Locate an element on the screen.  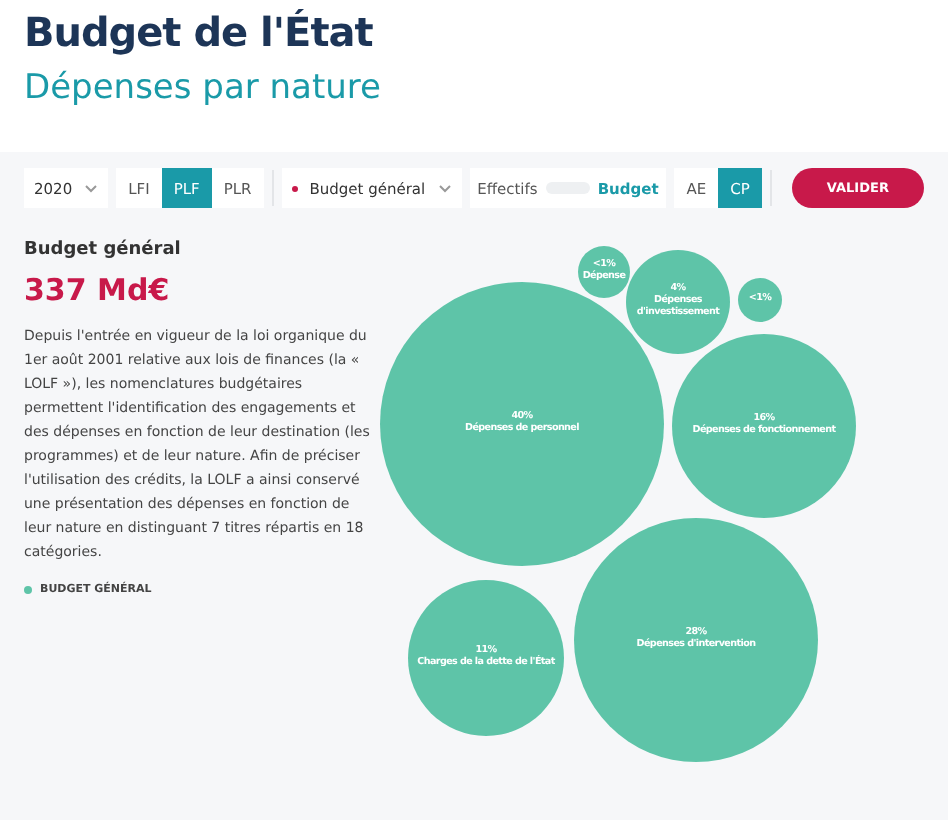
panel-heading: Budget général is located at coordinates (103, 250).